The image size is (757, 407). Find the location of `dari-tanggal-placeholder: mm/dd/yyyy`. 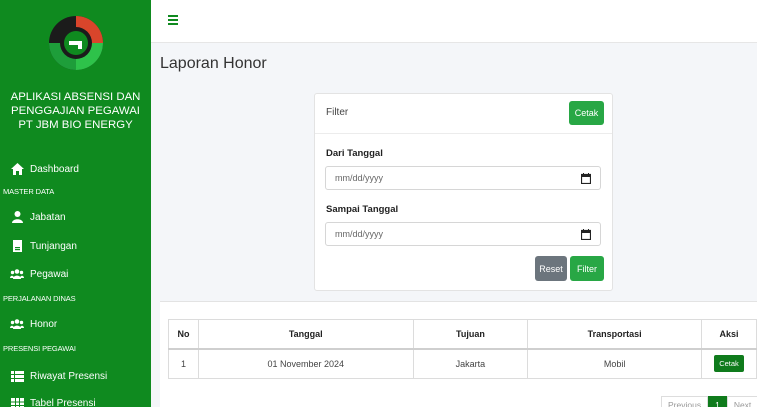

dari-tanggal-placeholder: mm/dd/yyyy is located at coordinates (359, 178).